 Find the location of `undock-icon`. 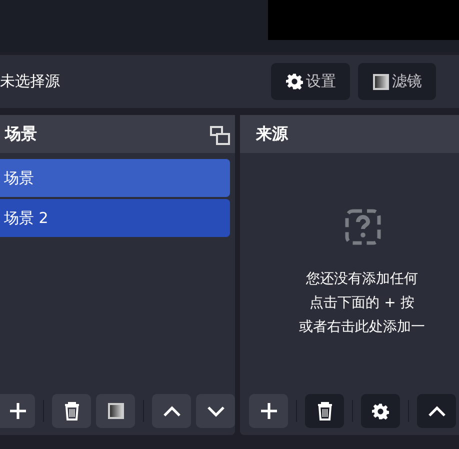

undock-icon is located at coordinates (220, 135).